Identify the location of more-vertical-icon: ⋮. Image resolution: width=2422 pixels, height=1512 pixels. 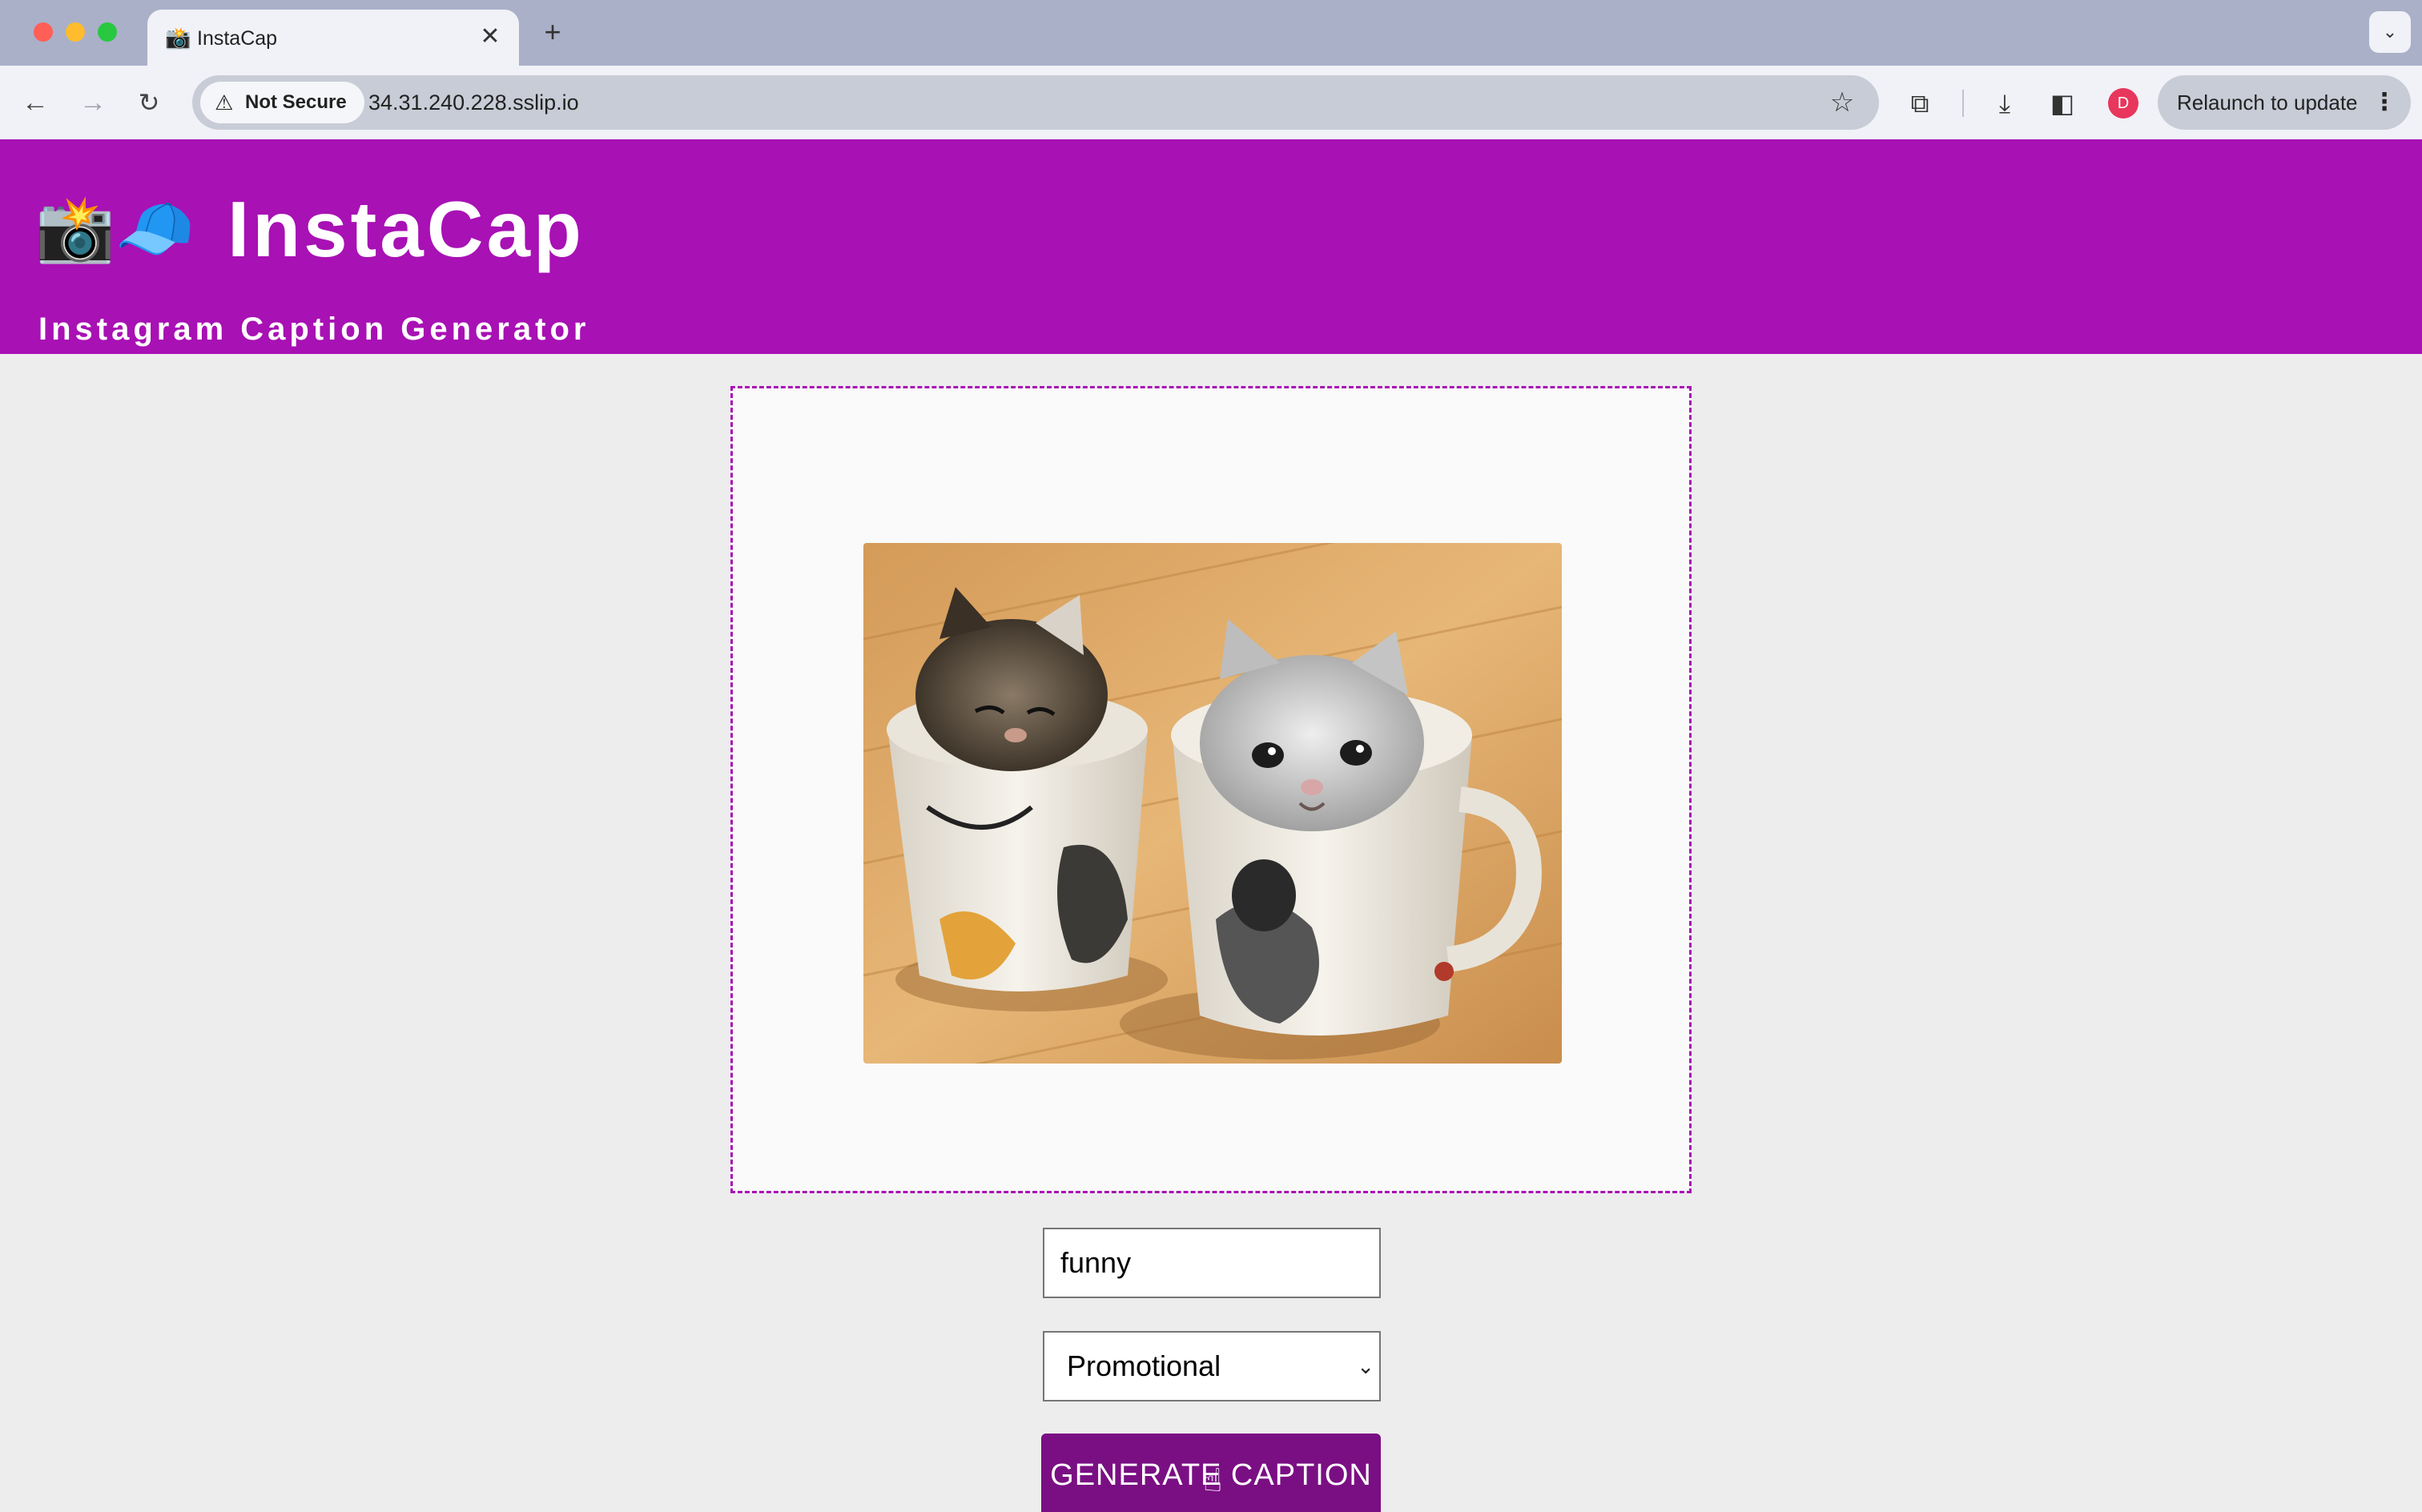
(2384, 102).